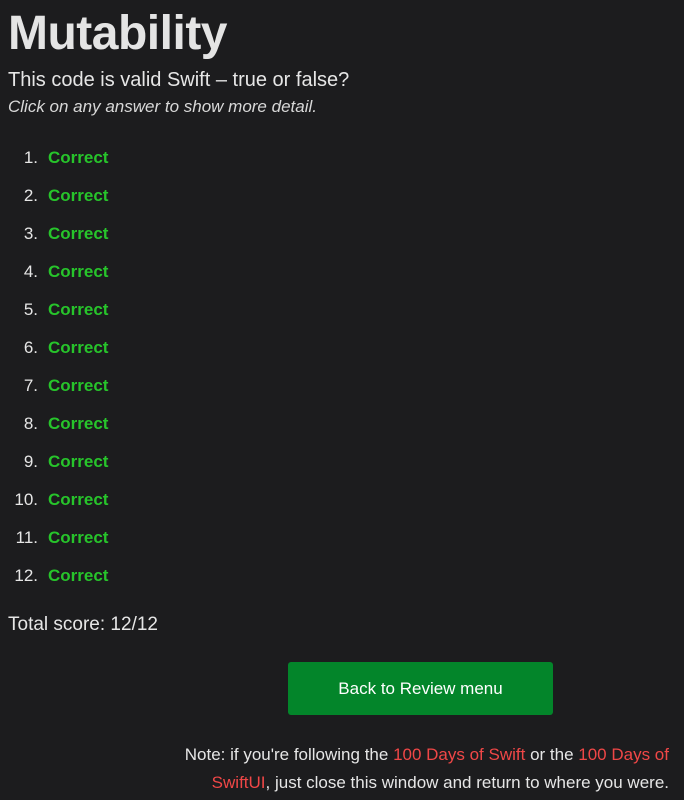  I want to click on note-prefix: Note: if you're following the, so click(289, 754).